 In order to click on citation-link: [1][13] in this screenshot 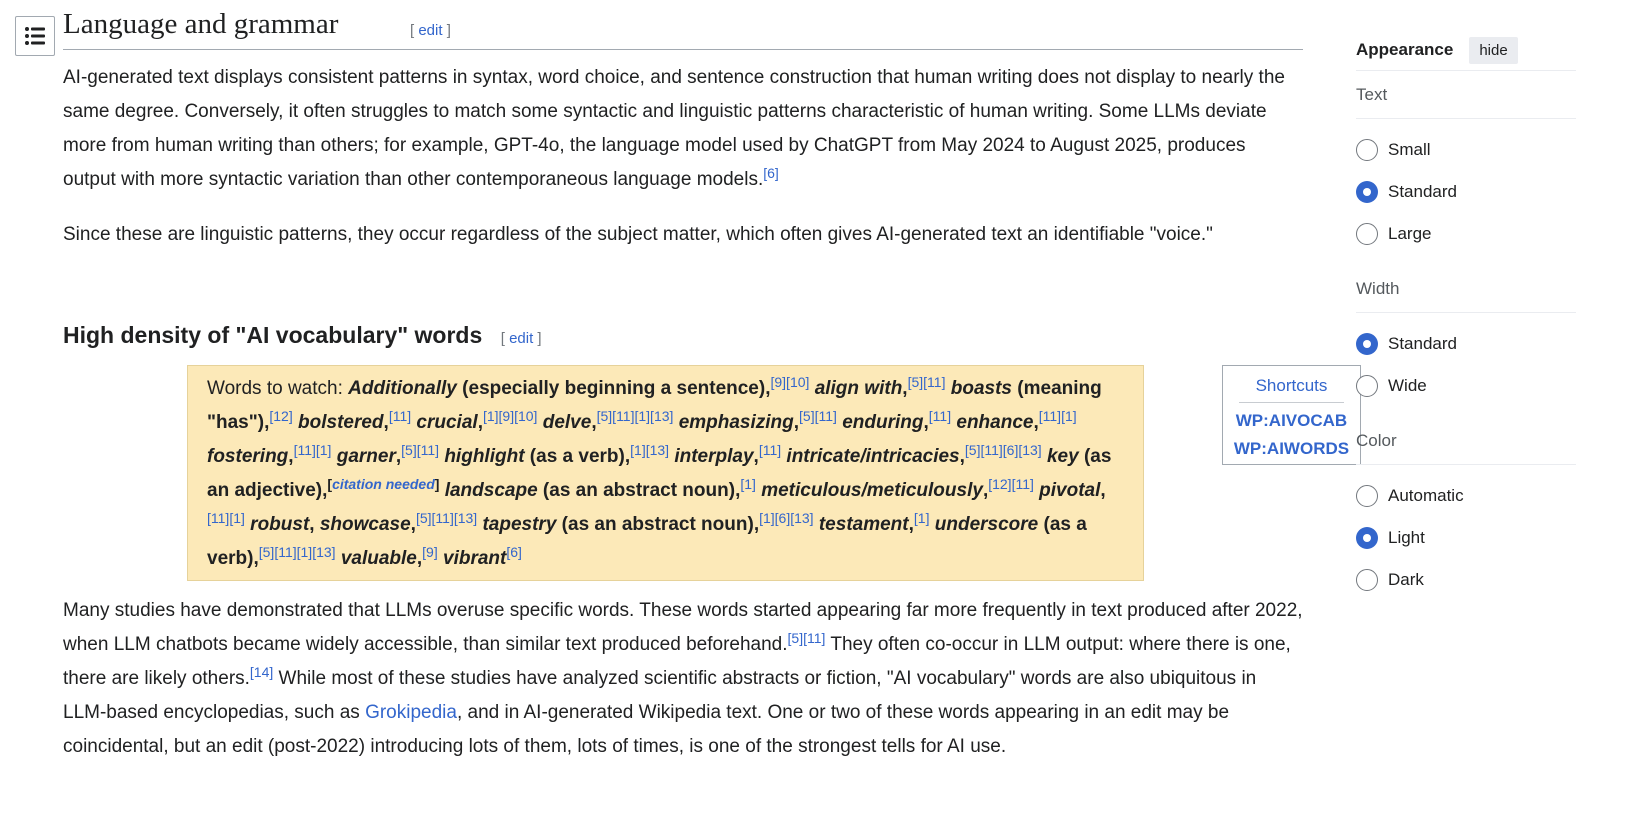, I will do `click(649, 450)`.